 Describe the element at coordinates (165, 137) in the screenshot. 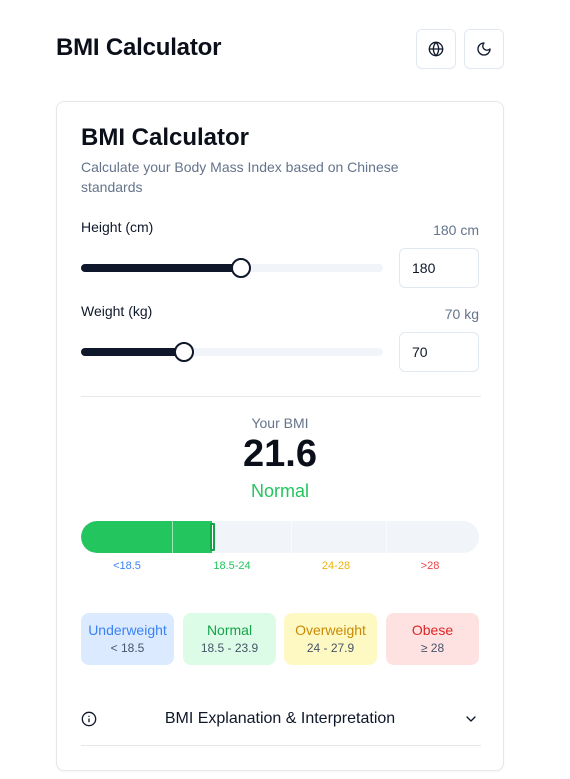

I see `card-title: BMI Calculator` at that location.